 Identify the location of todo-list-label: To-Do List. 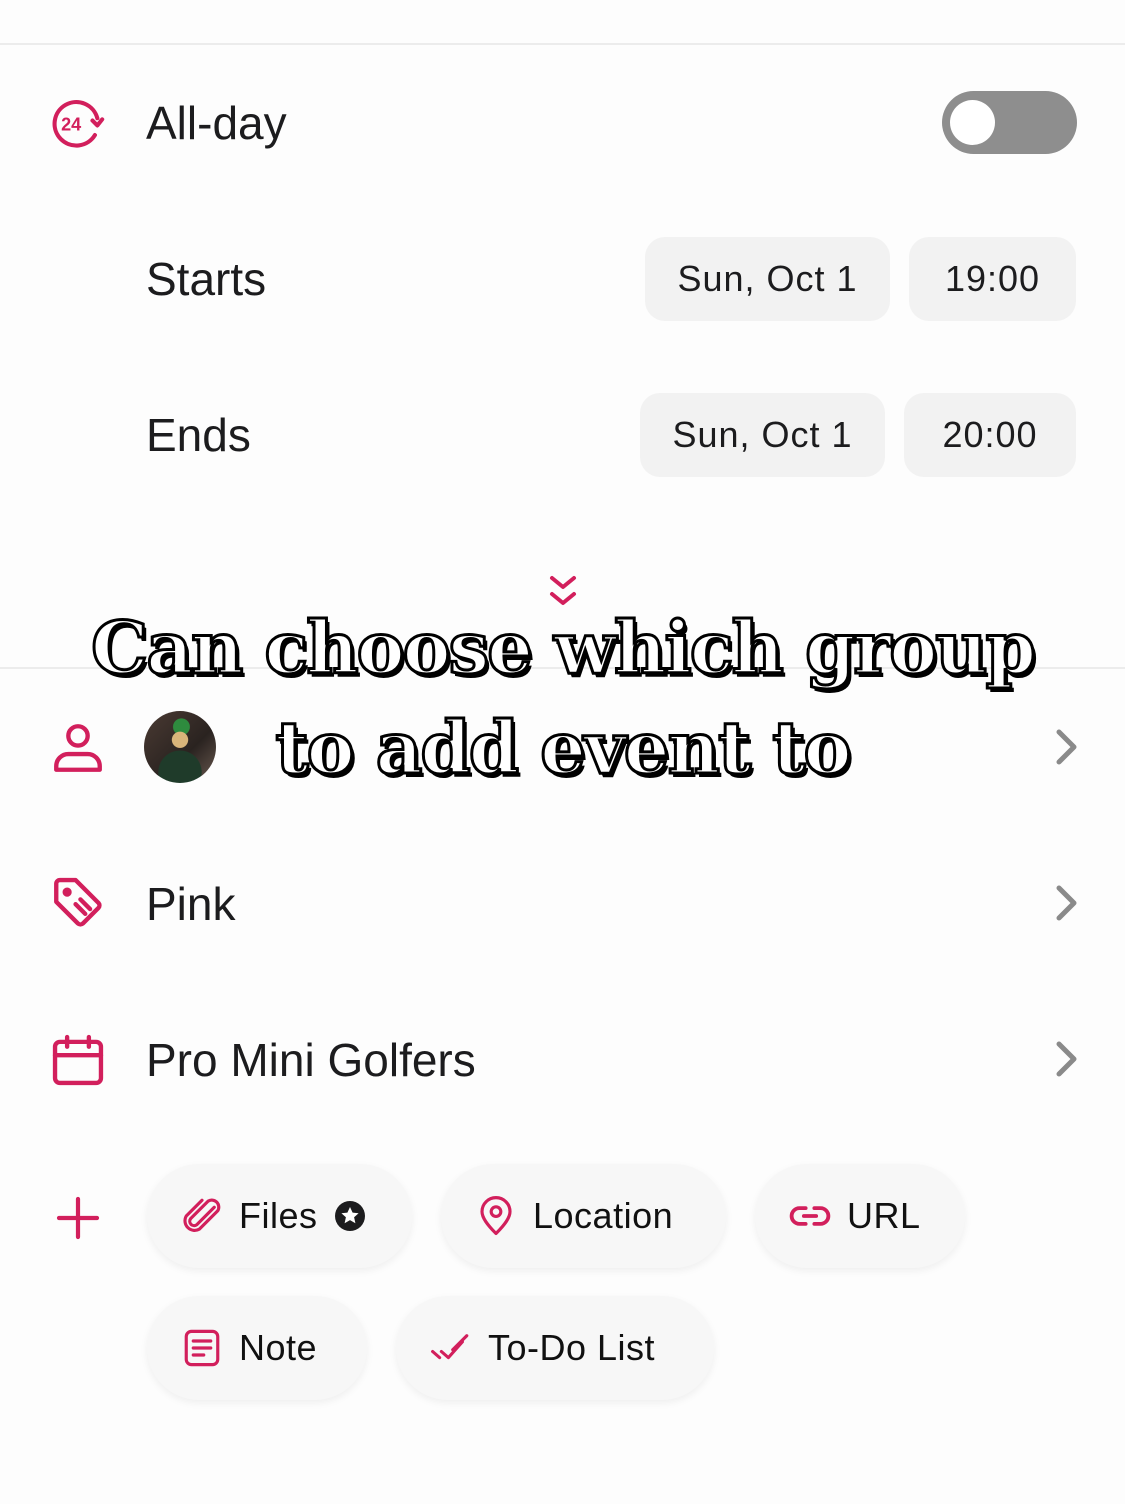
(572, 1347).